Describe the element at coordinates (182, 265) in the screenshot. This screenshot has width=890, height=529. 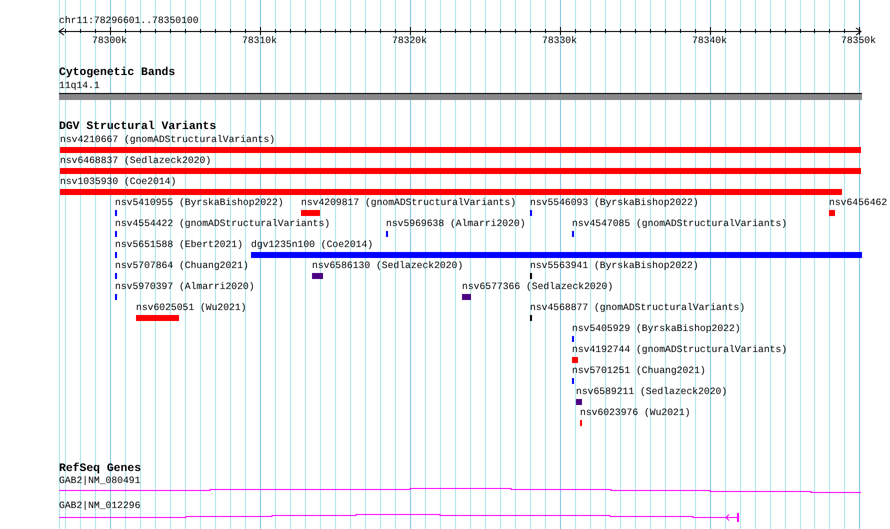
I see `variant-label: nsv5707864 (Chuang2021)` at that location.